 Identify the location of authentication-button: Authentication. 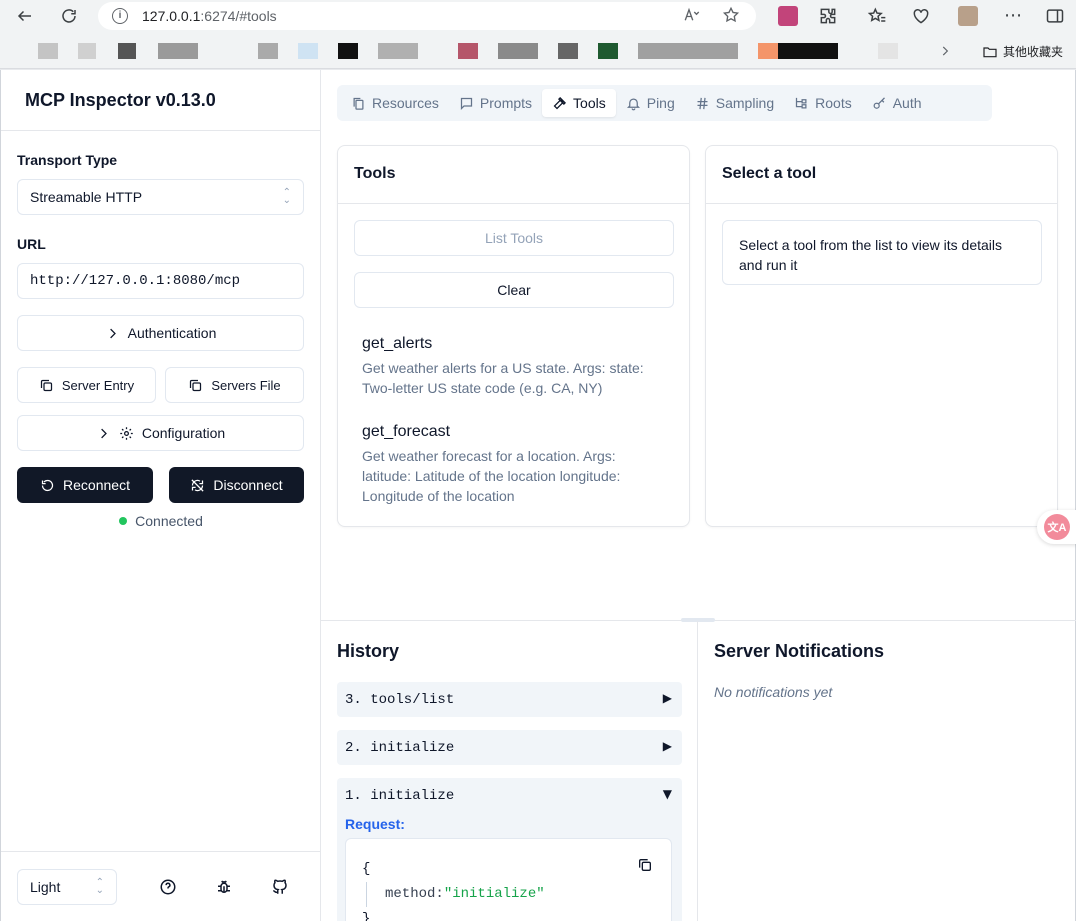
(160, 333).